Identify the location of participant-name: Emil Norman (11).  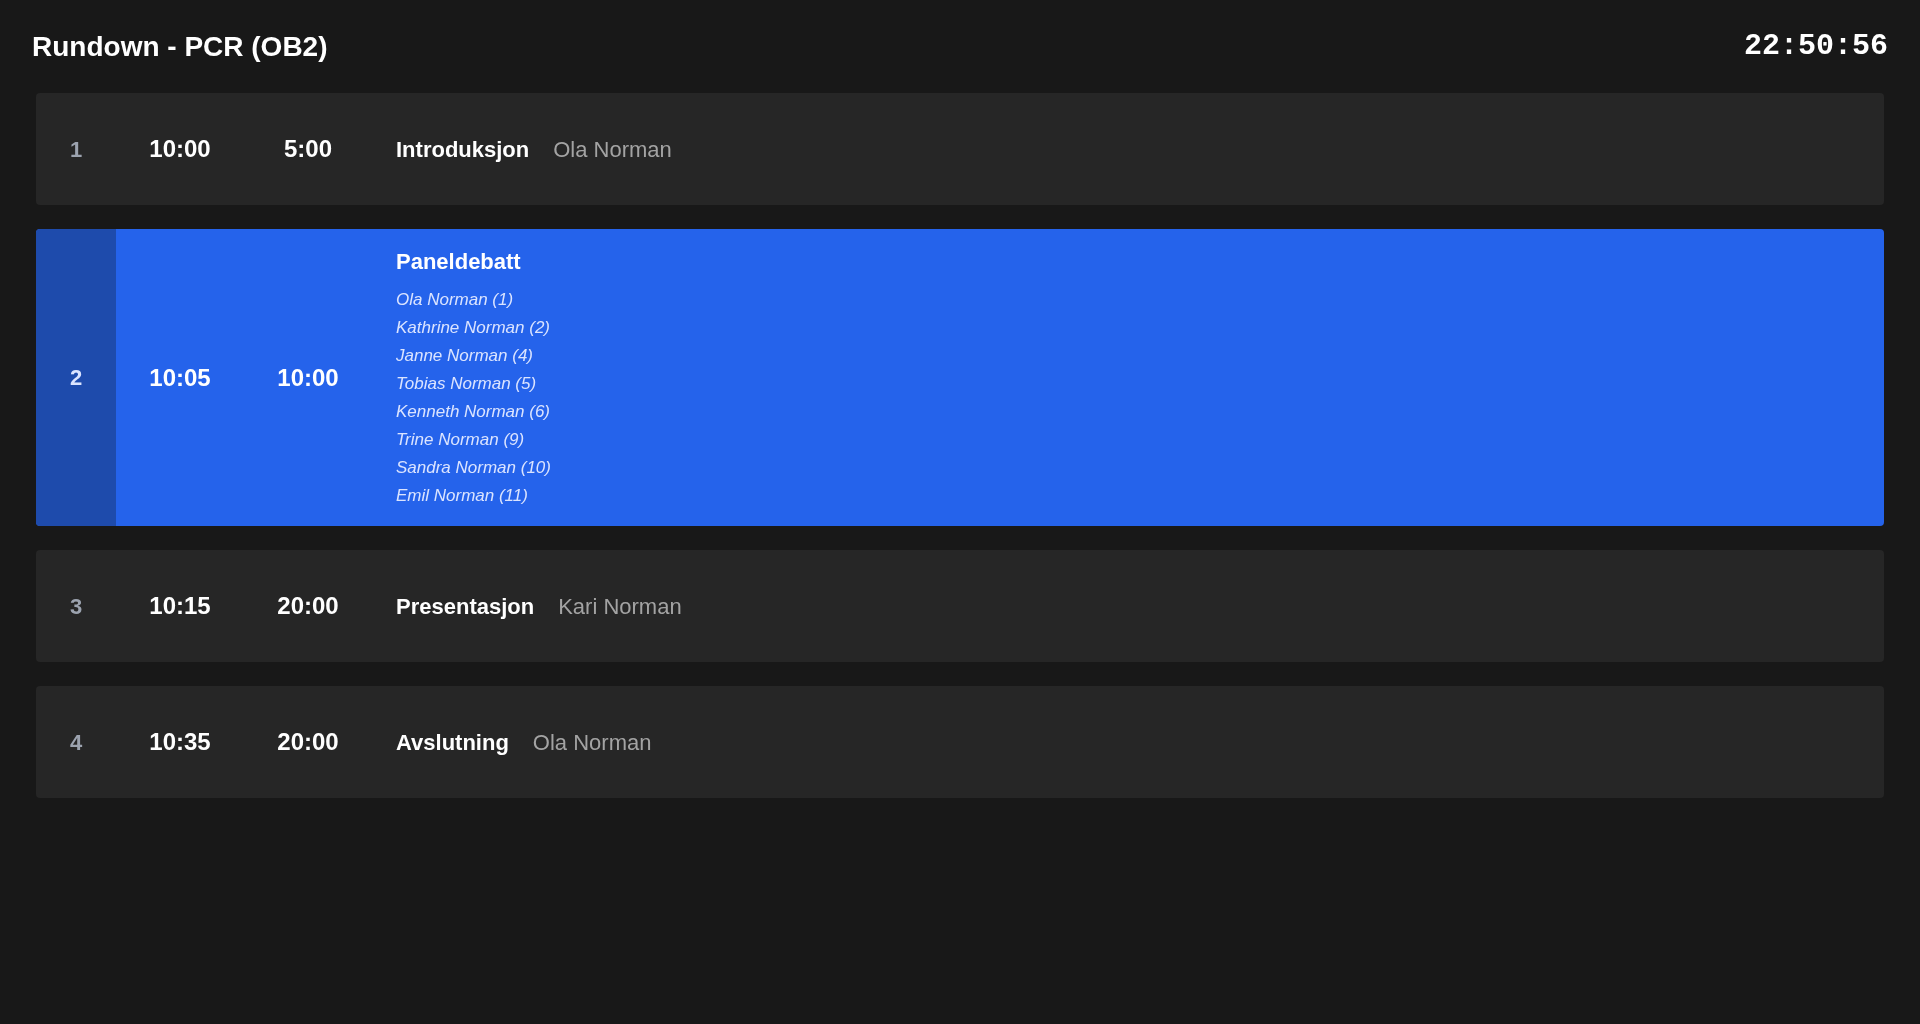
(462, 496).